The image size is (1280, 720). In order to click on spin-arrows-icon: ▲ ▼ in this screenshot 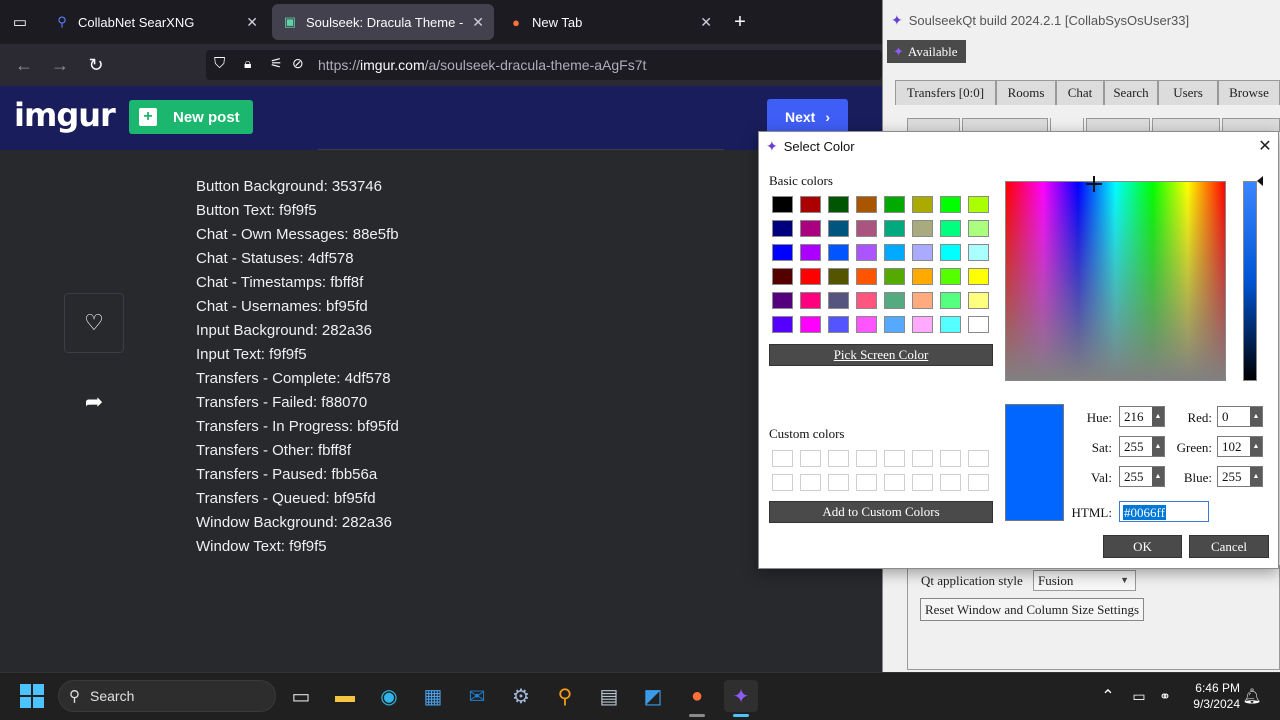, I will do `click(1256, 483)`.